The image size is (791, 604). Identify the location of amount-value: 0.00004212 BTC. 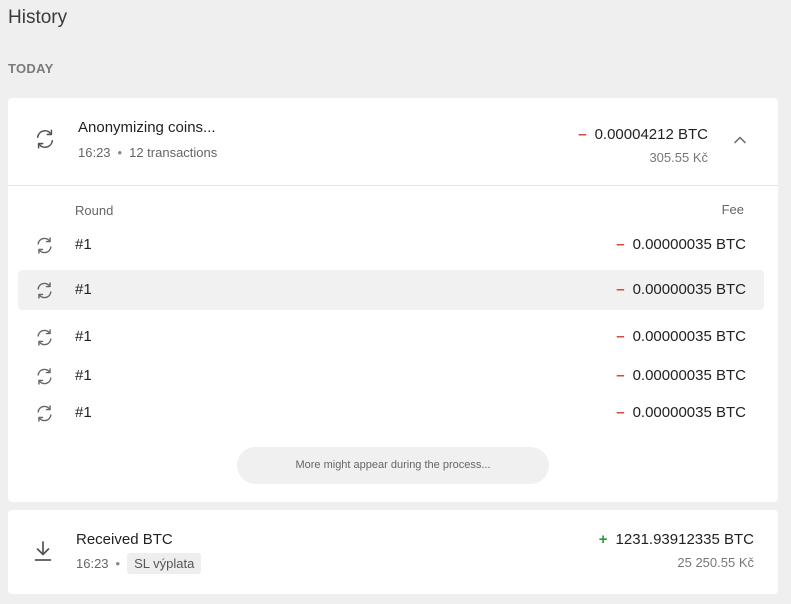
(651, 134).